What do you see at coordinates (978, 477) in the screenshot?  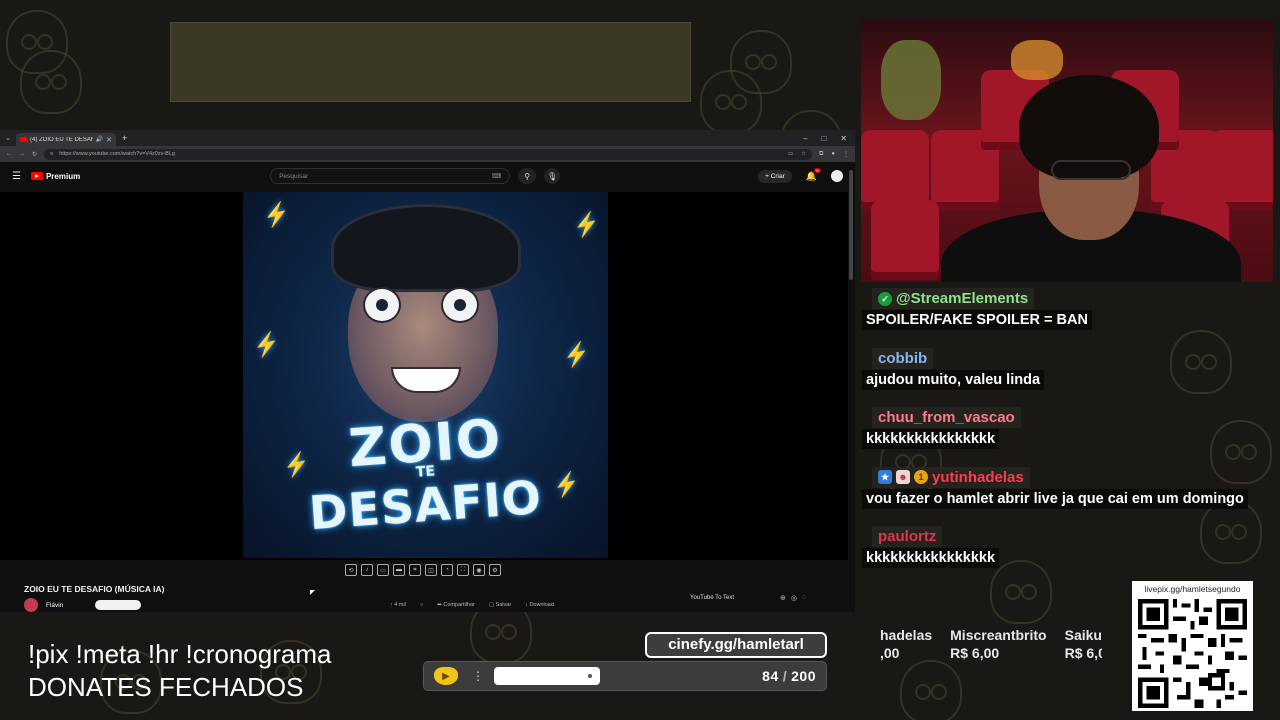 I see `chat-username-text: yutinhadelas` at bounding box center [978, 477].